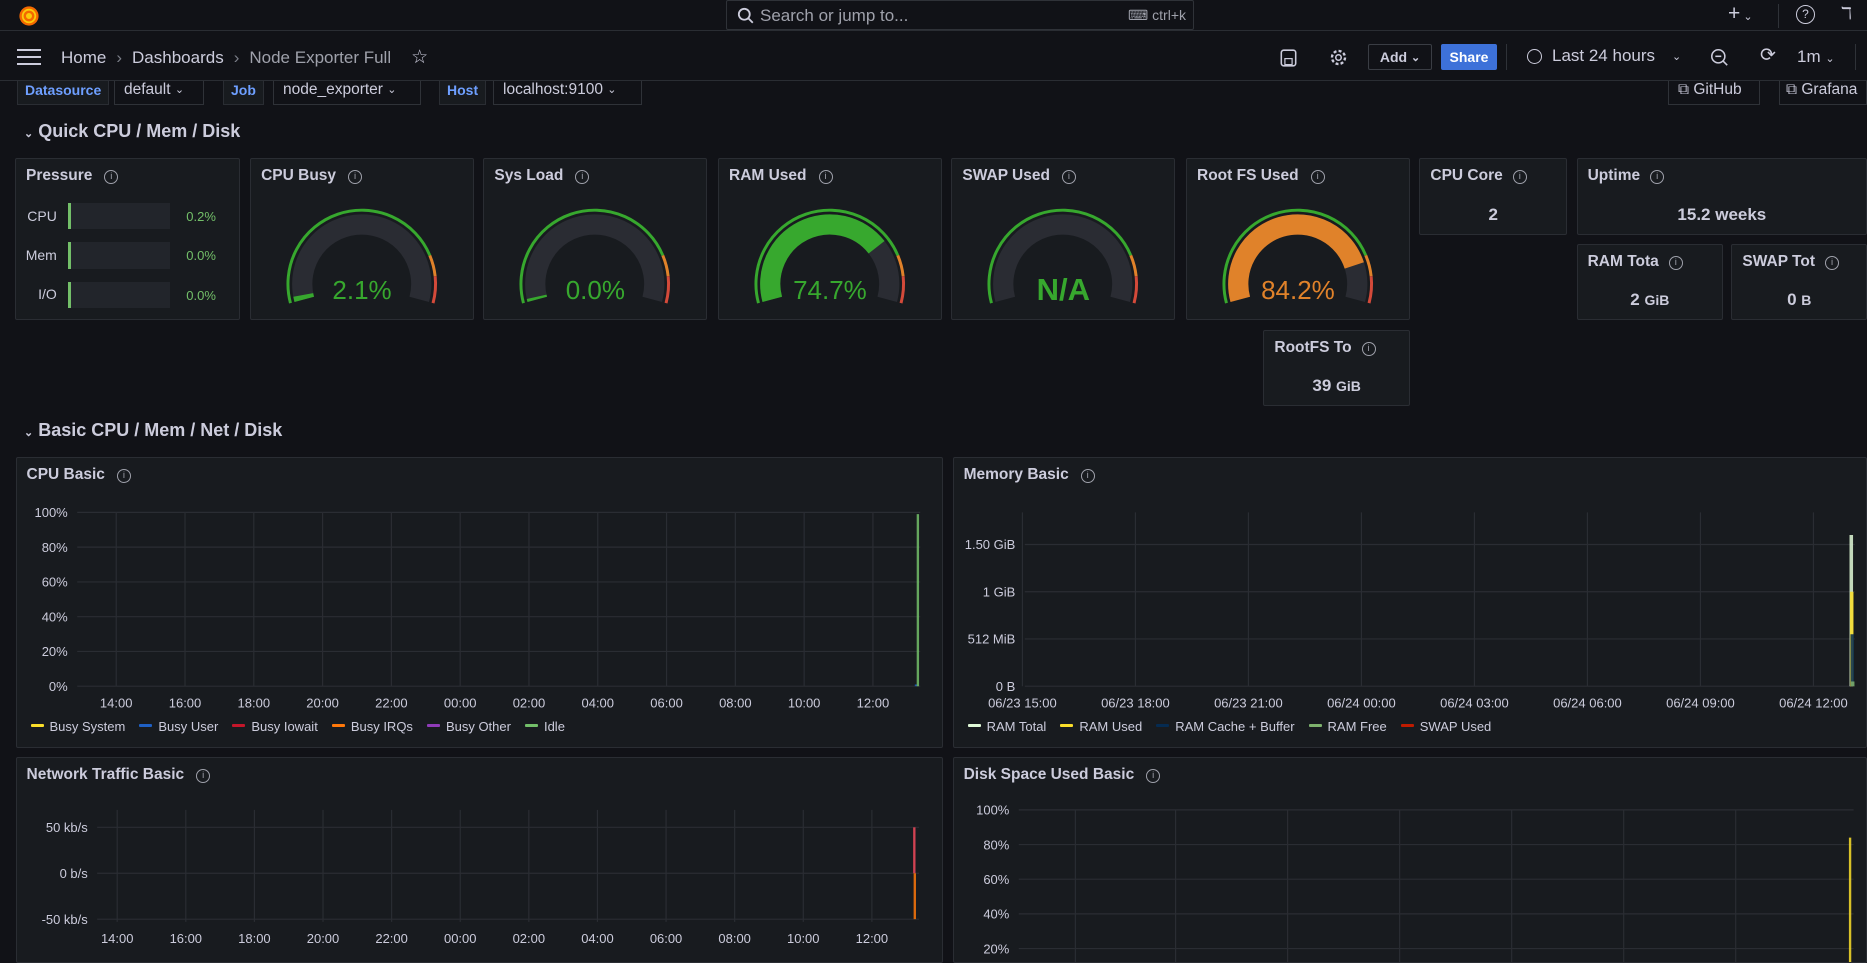 Image resolution: width=1867 pixels, height=963 pixels. I want to click on refresh-icon: ⟳, so click(1768, 55).